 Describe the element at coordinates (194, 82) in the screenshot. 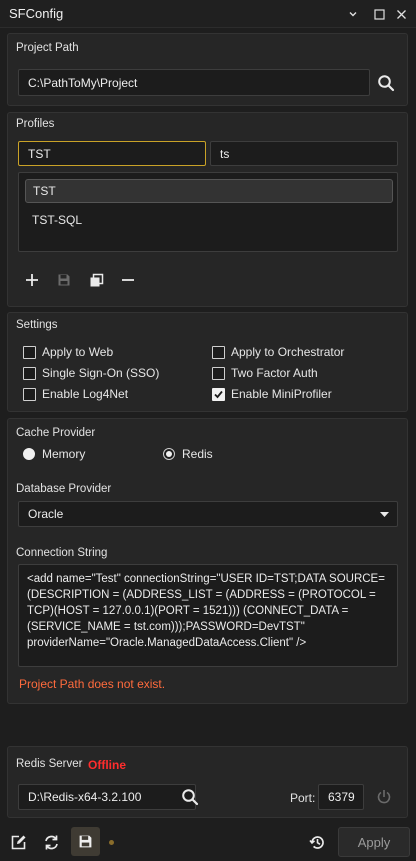

I see `project-path-input: C:\PathToMy\Project` at that location.